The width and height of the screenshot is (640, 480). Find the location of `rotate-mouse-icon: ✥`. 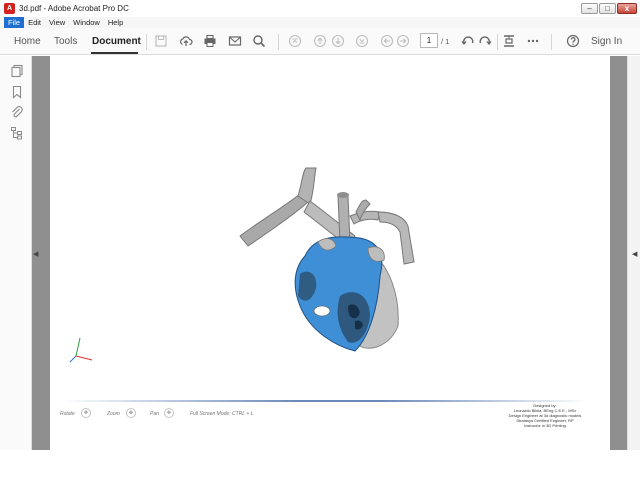

rotate-mouse-icon: ✥ is located at coordinates (86, 413).